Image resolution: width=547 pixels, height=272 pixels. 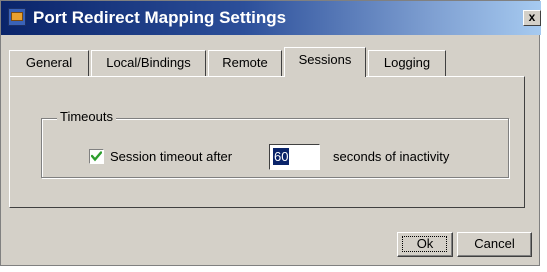 I want to click on tab-sessions: Sessions, so click(x=325, y=62).